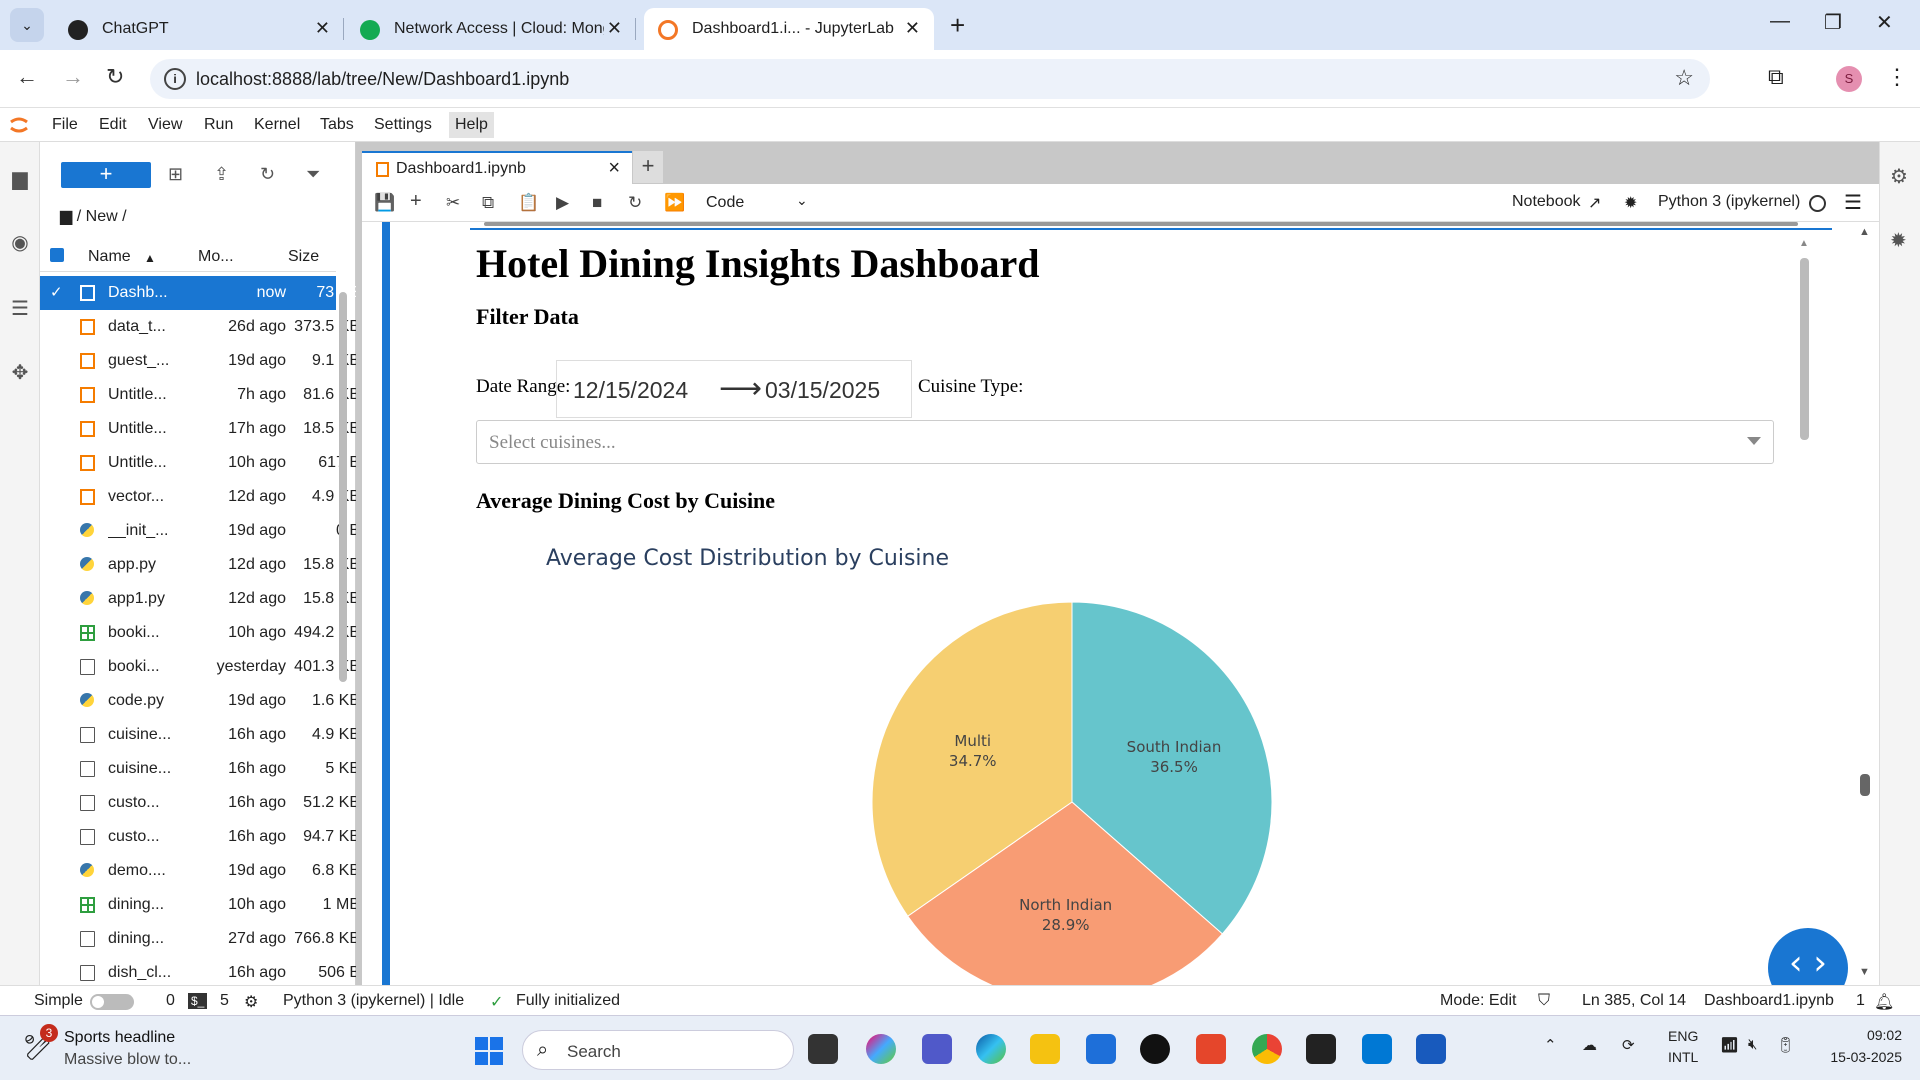  What do you see at coordinates (823, 1049) in the screenshot?
I see `task-view-icon` at bounding box center [823, 1049].